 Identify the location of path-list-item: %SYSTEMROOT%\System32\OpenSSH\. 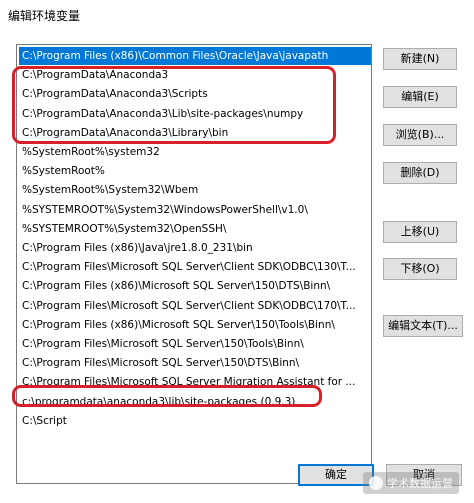
(195, 229).